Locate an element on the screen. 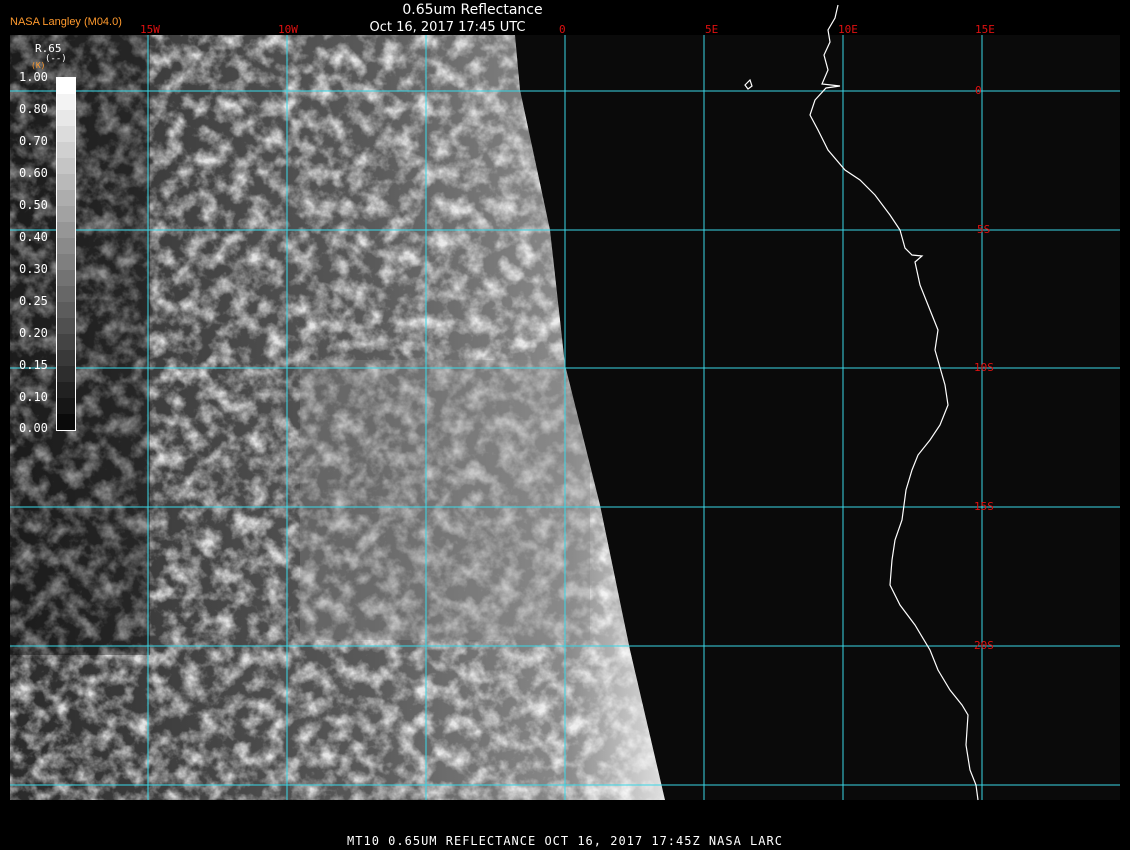 This screenshot has height=850, width=1130. legend-tick: 0.40 is located at coordinates (33, 237).